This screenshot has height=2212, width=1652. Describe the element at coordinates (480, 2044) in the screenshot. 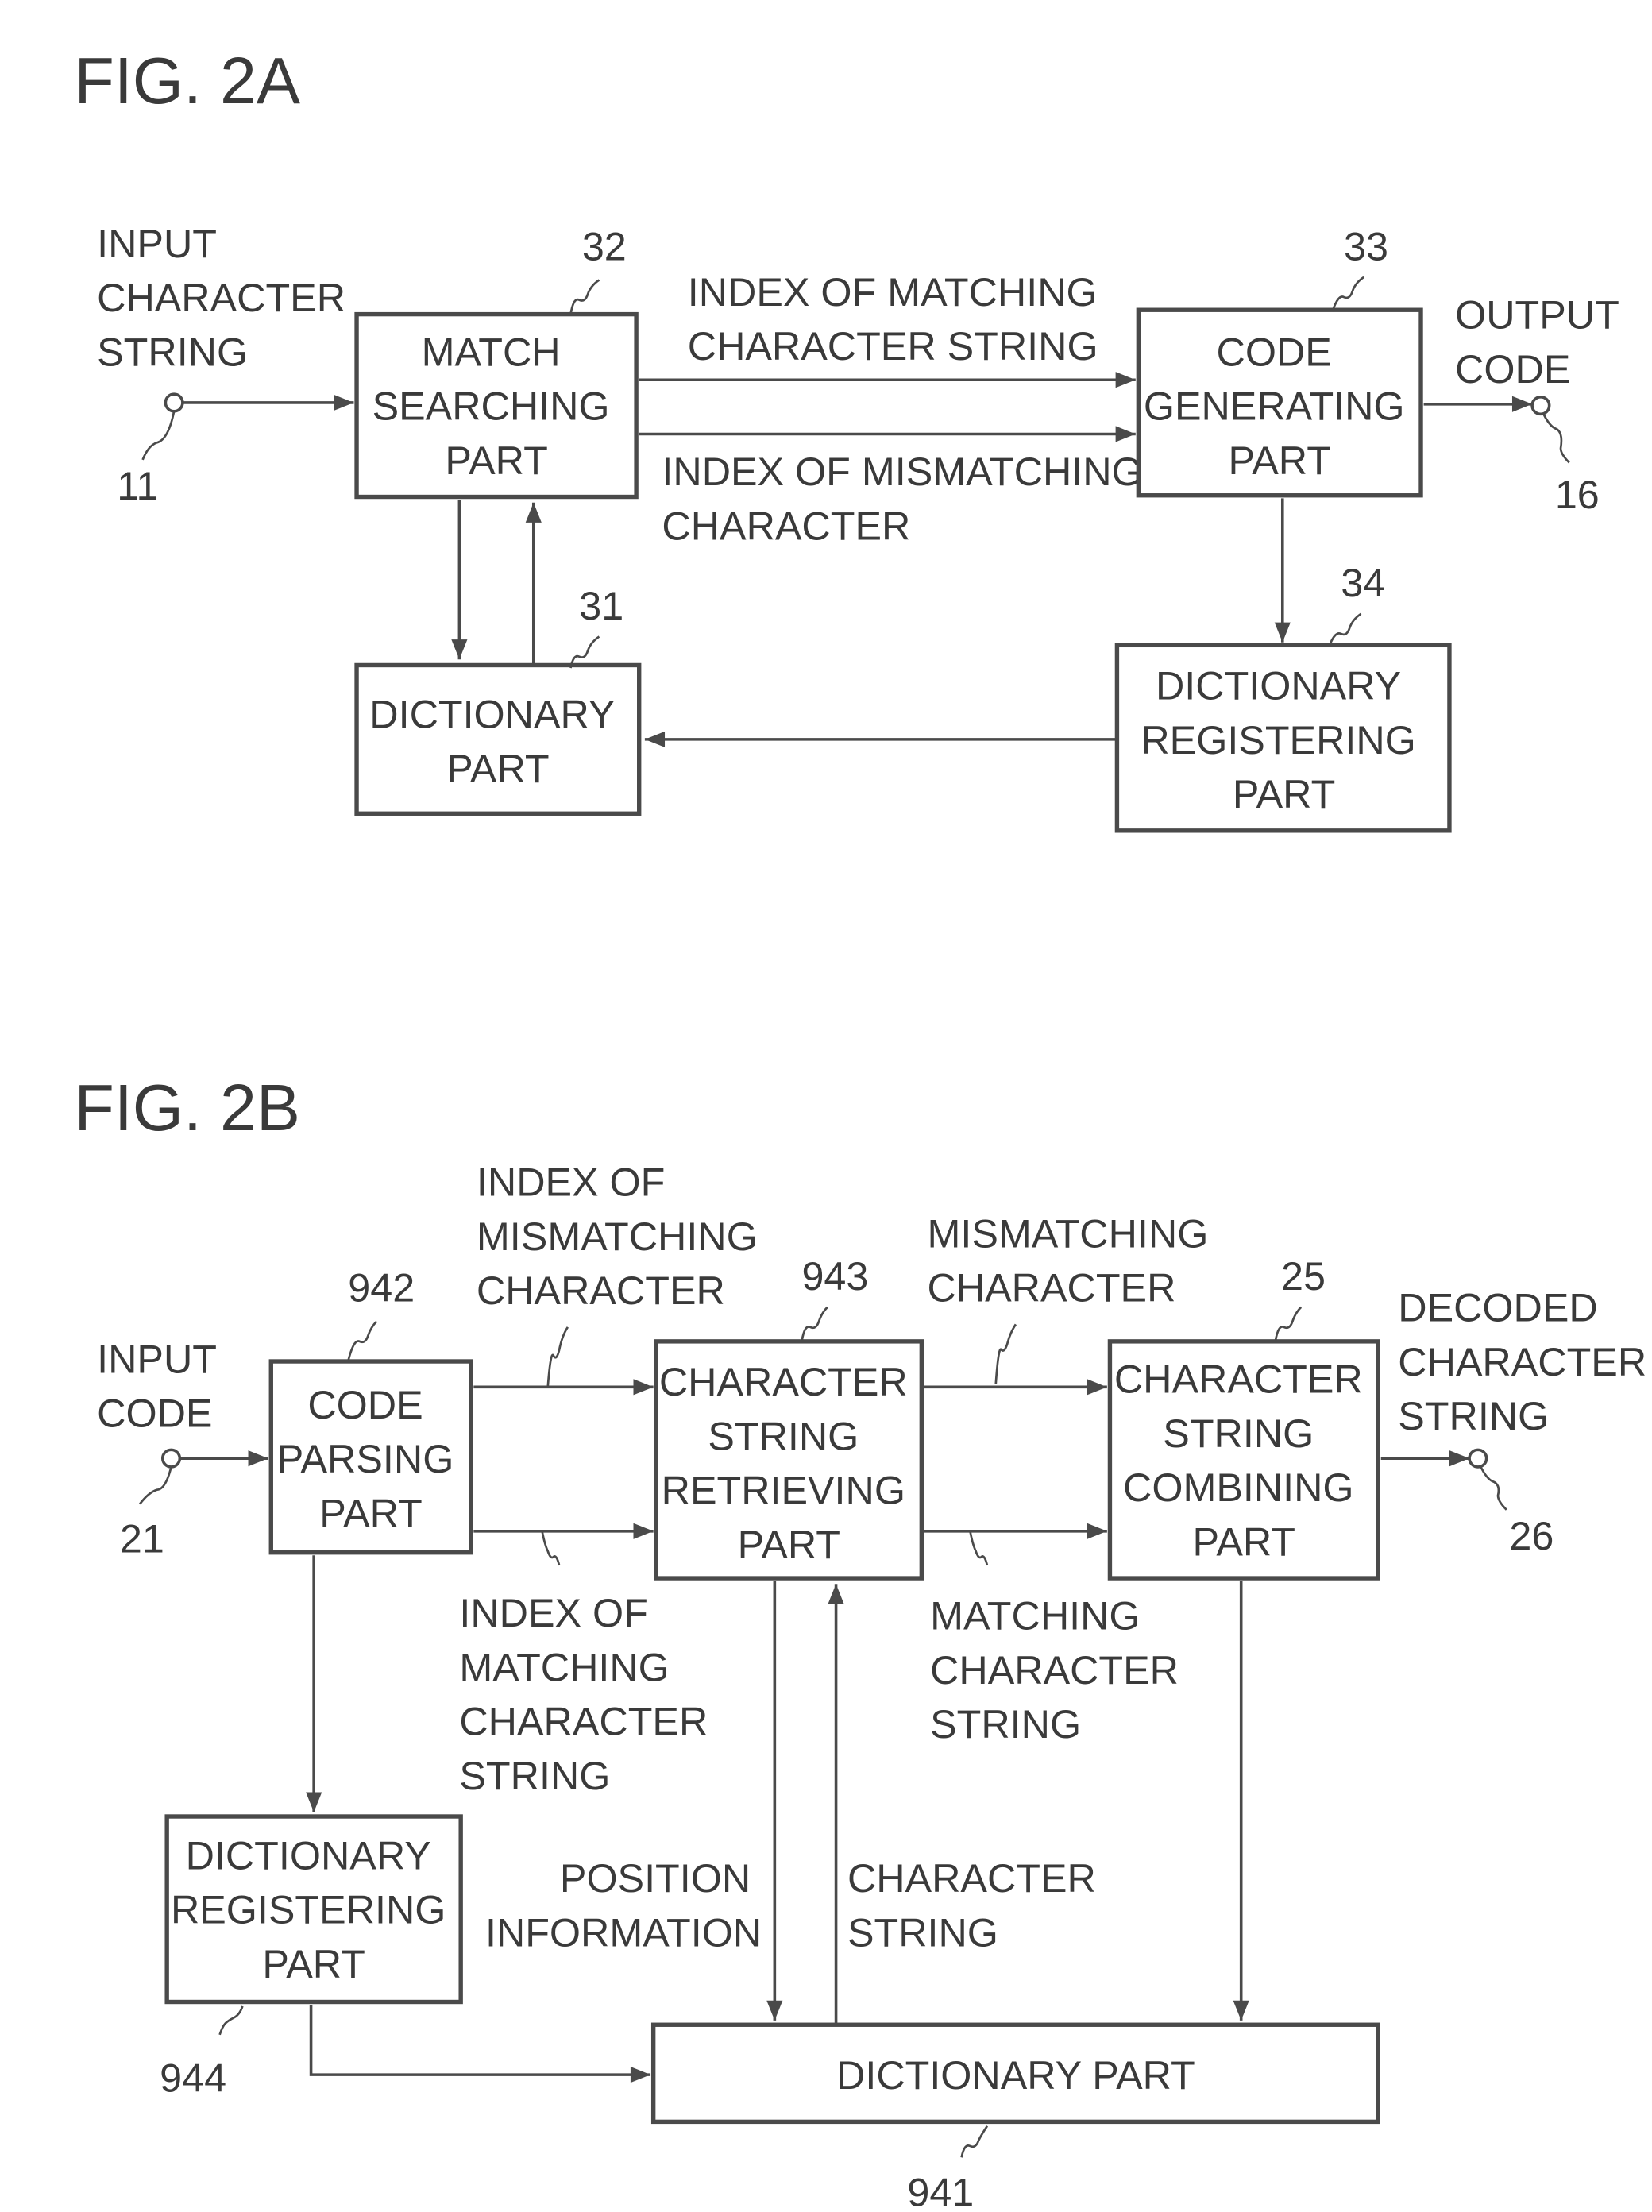

I see `registering-to-dictionary-arrow` at that location.